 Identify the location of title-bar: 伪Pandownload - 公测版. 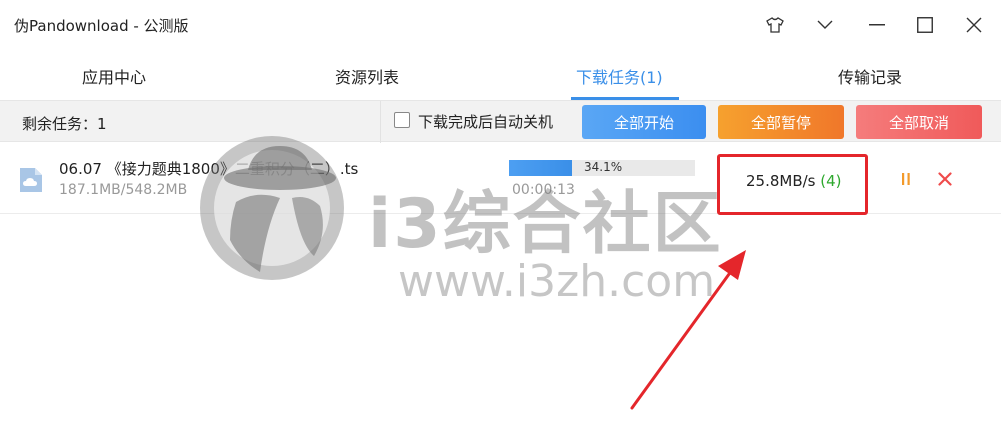
(500, 26).